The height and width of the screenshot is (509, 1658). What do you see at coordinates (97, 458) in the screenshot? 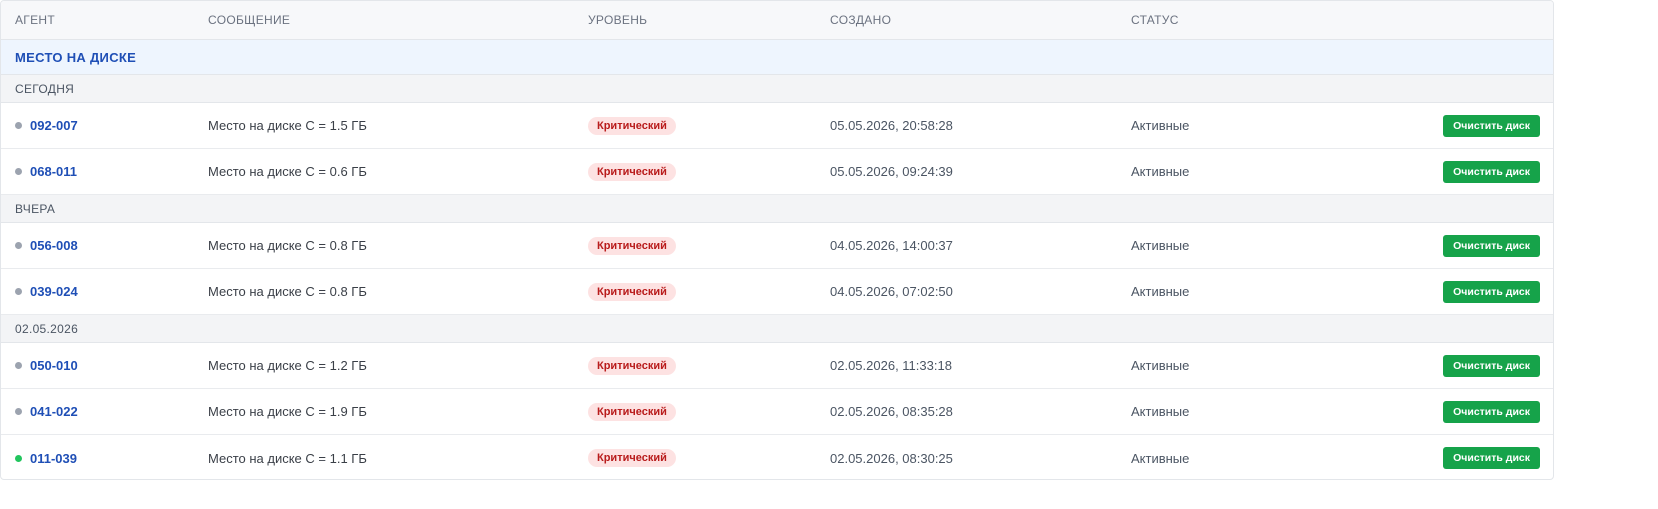
I see `agent-cell: 011-039` at bounding box center [97, 458].